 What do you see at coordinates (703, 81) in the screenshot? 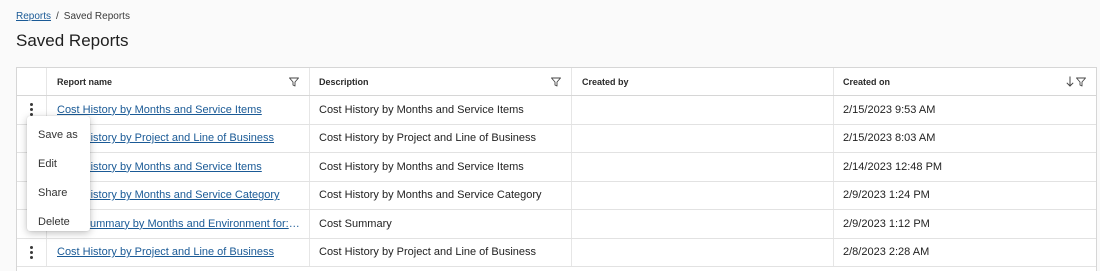
I see `column-header-created-by: Created by` at bounding box center [703, 81].